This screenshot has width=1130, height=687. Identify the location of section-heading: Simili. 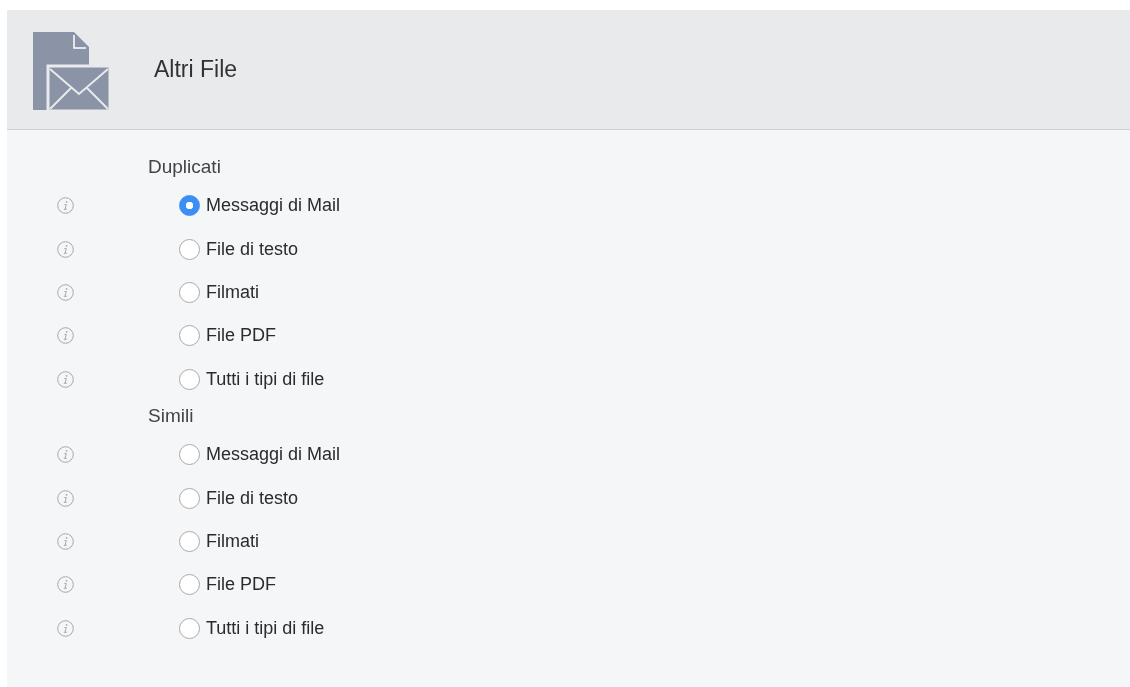
(171, 415).